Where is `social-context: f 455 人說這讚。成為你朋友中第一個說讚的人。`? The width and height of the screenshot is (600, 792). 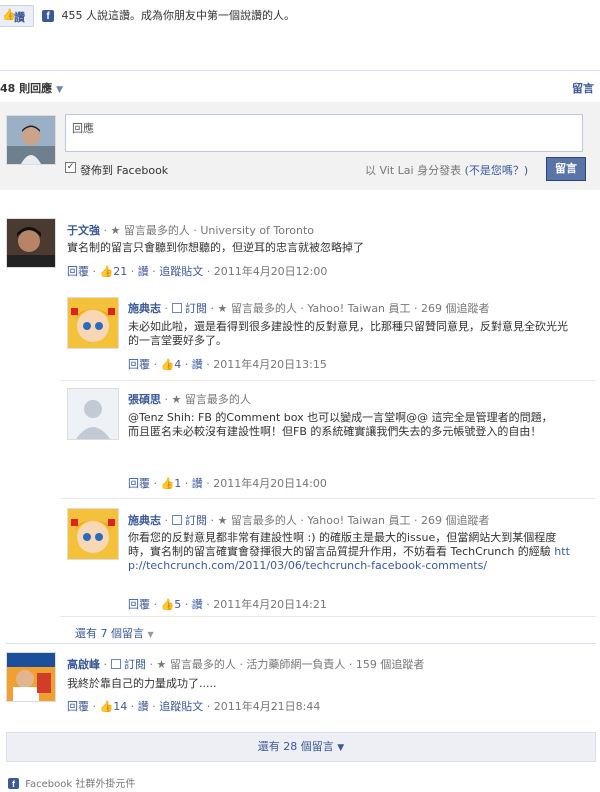 social-context: f 455 人說這讚。成為你朋友中第一個說讚的人。 is located at coordinates (168, 15).